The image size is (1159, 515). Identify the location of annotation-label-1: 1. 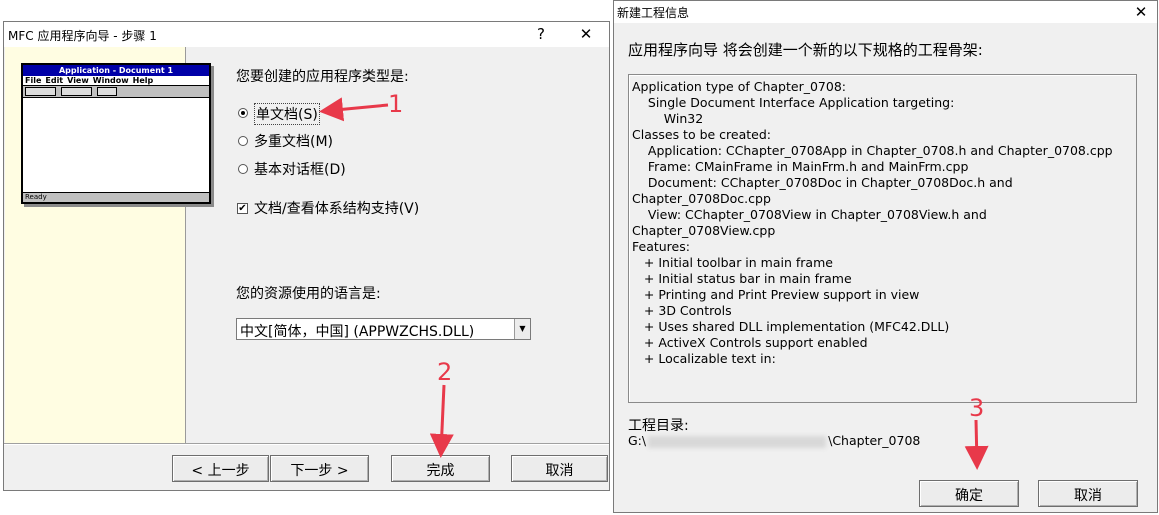
(396, 104).